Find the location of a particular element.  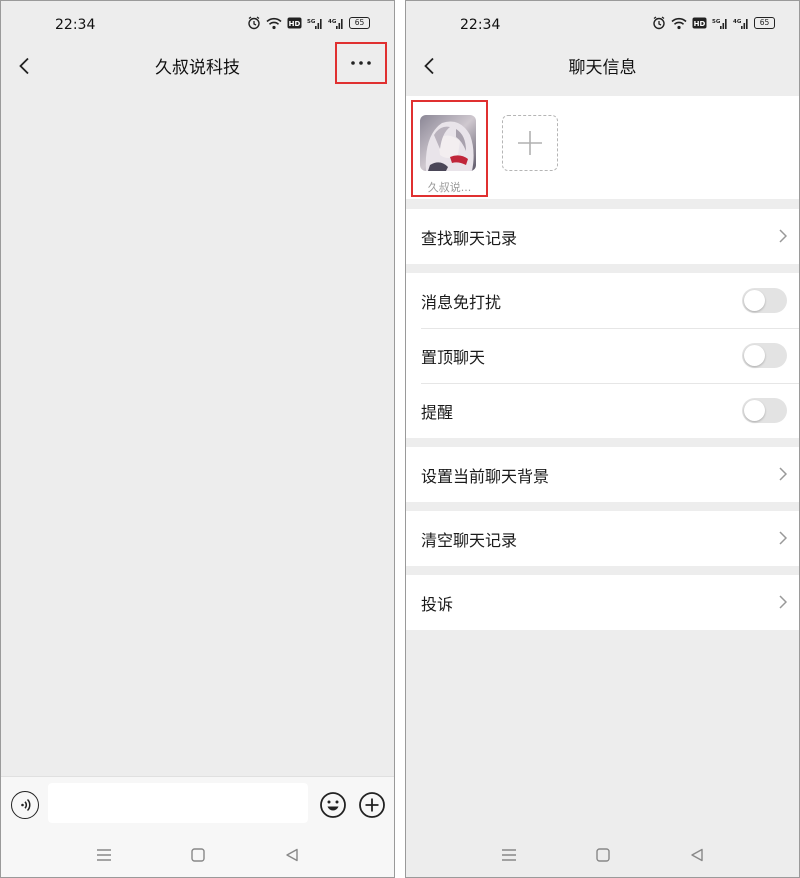

voice-icon is located at coordinates (26, 805).